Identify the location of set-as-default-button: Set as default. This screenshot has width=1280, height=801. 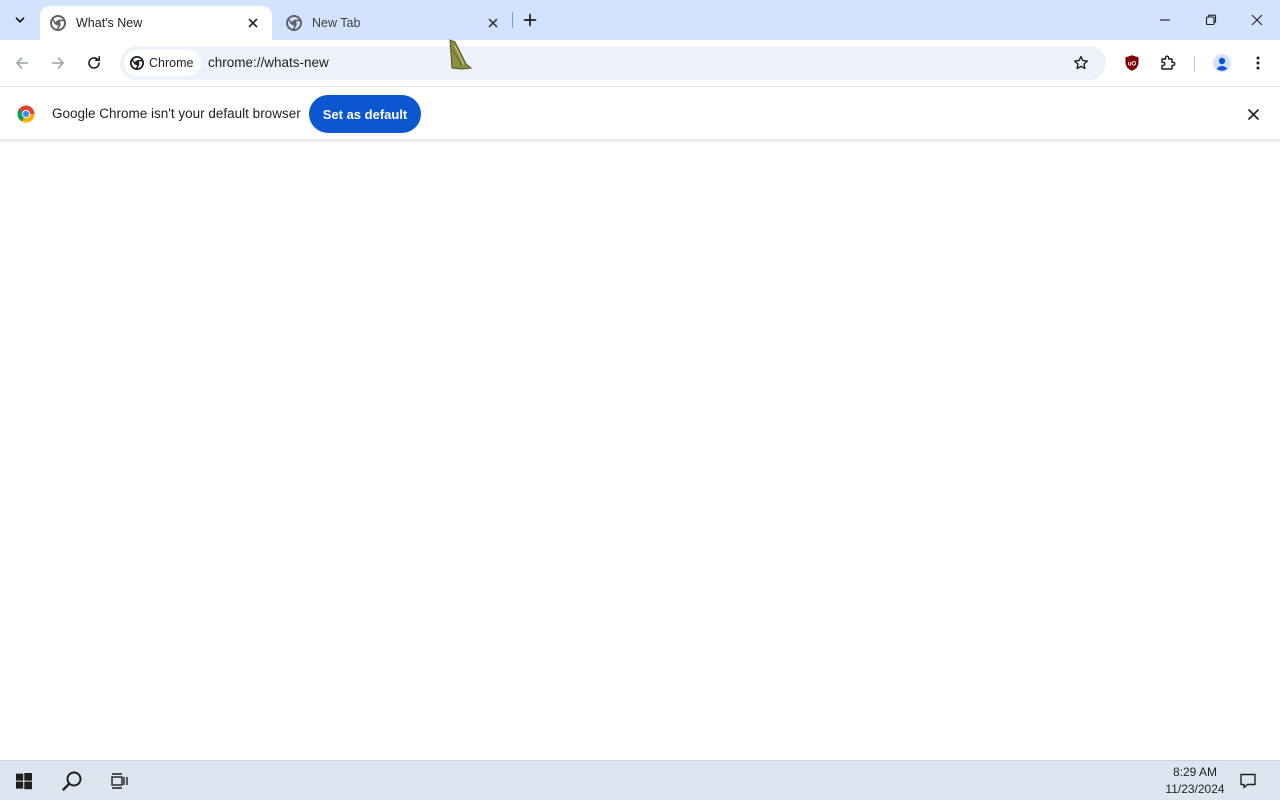
(365, 114).